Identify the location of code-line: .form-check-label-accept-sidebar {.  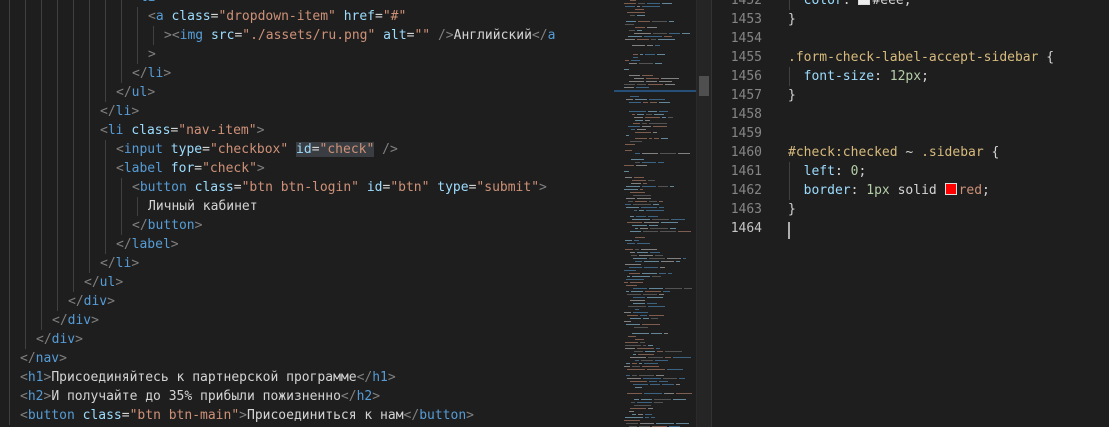
(921, 57).